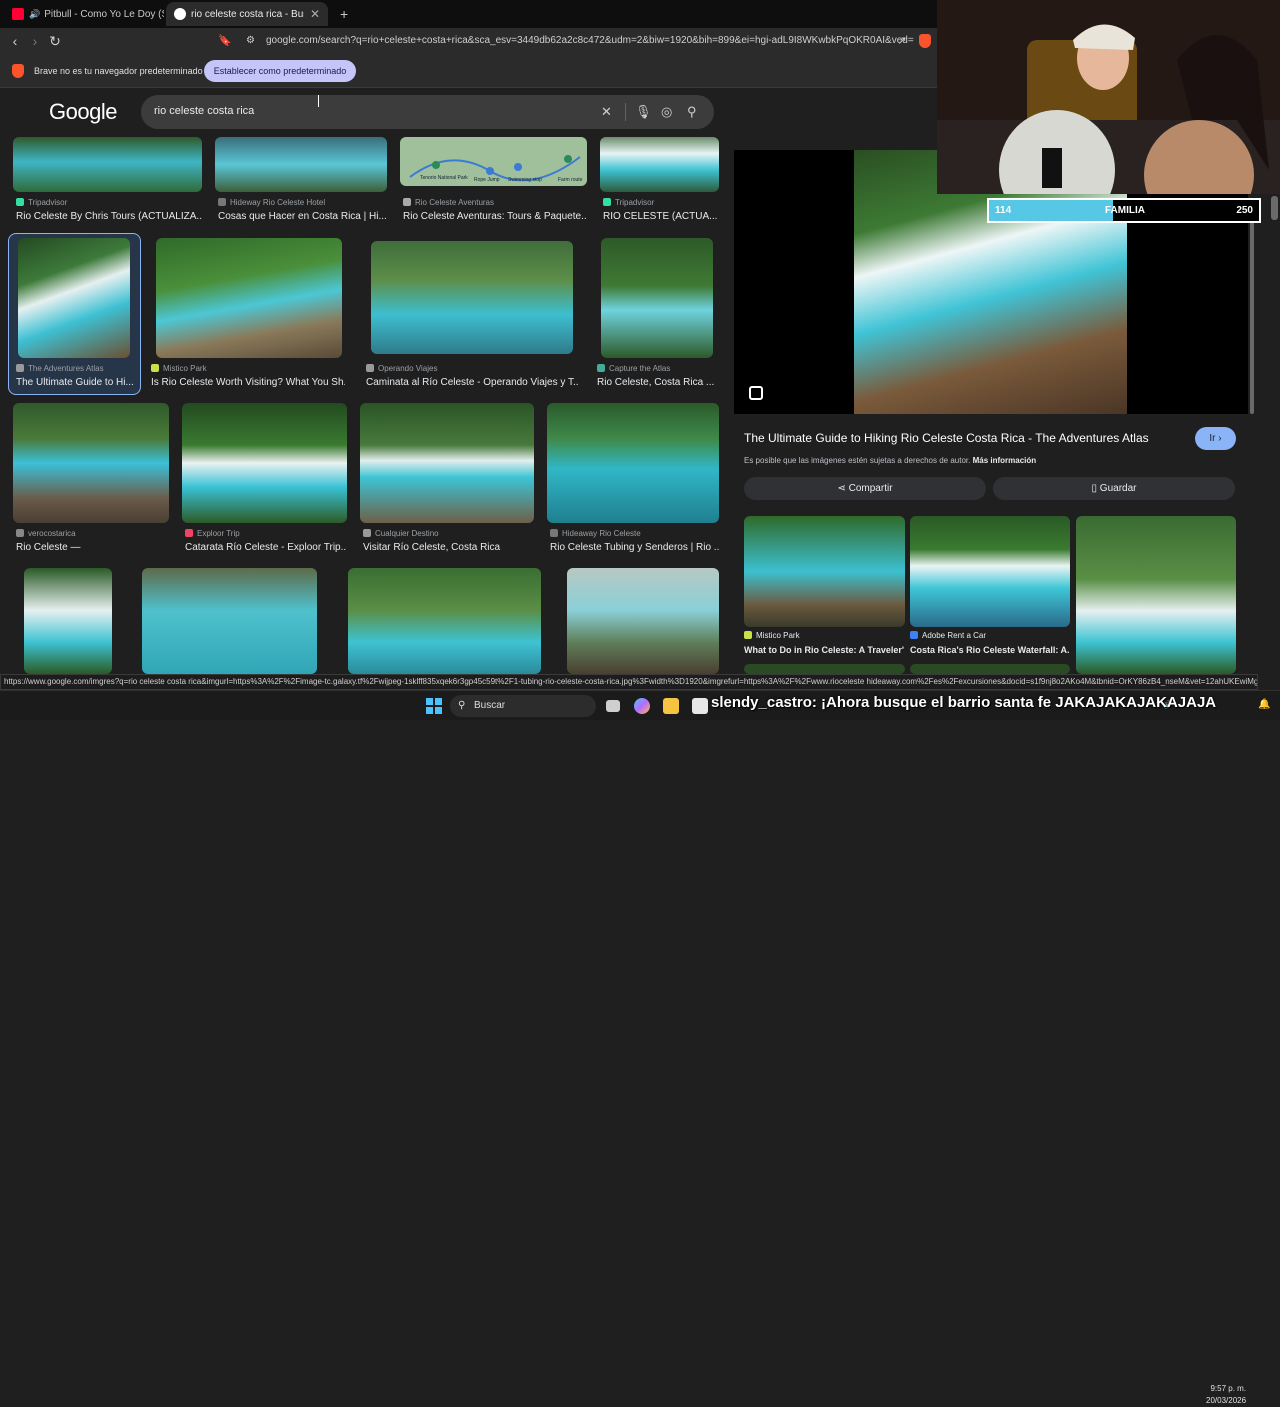 This screenshot has height=1407, width=1280. What do you see at coordinates (523, 706) in the screenshot?
I see `taskbar-search: ⚲ Buscar` at bounding box center [523, 706].